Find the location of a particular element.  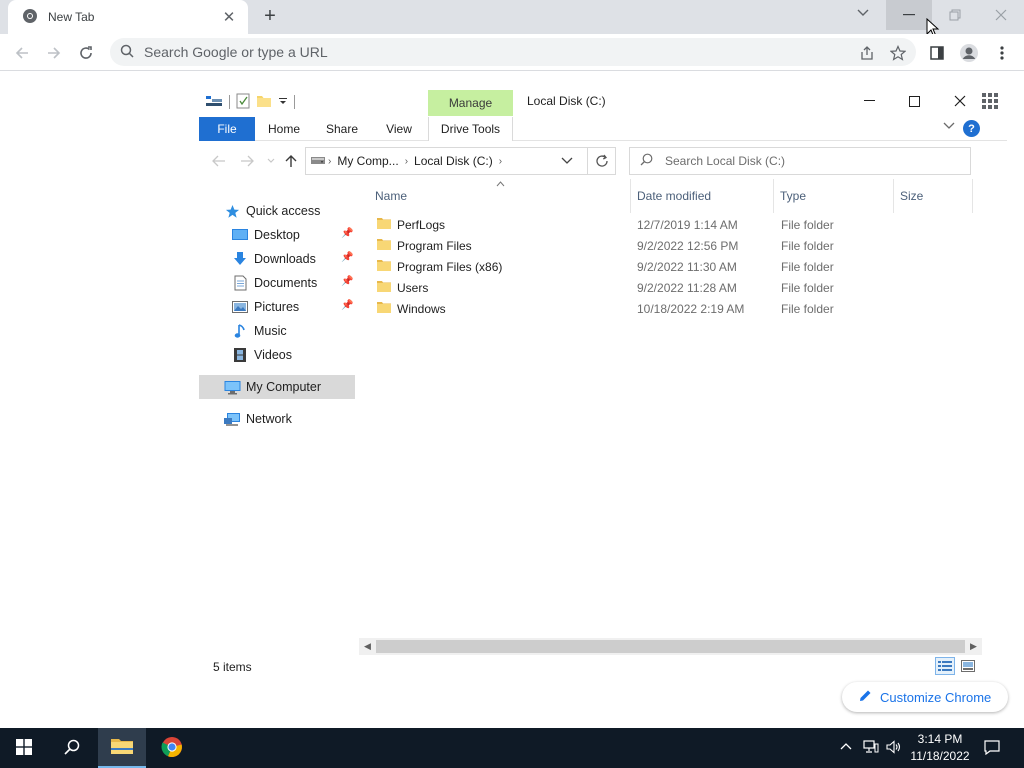

scroll-right-arrow-icon: ▶ is located at coordinates (973, 646).